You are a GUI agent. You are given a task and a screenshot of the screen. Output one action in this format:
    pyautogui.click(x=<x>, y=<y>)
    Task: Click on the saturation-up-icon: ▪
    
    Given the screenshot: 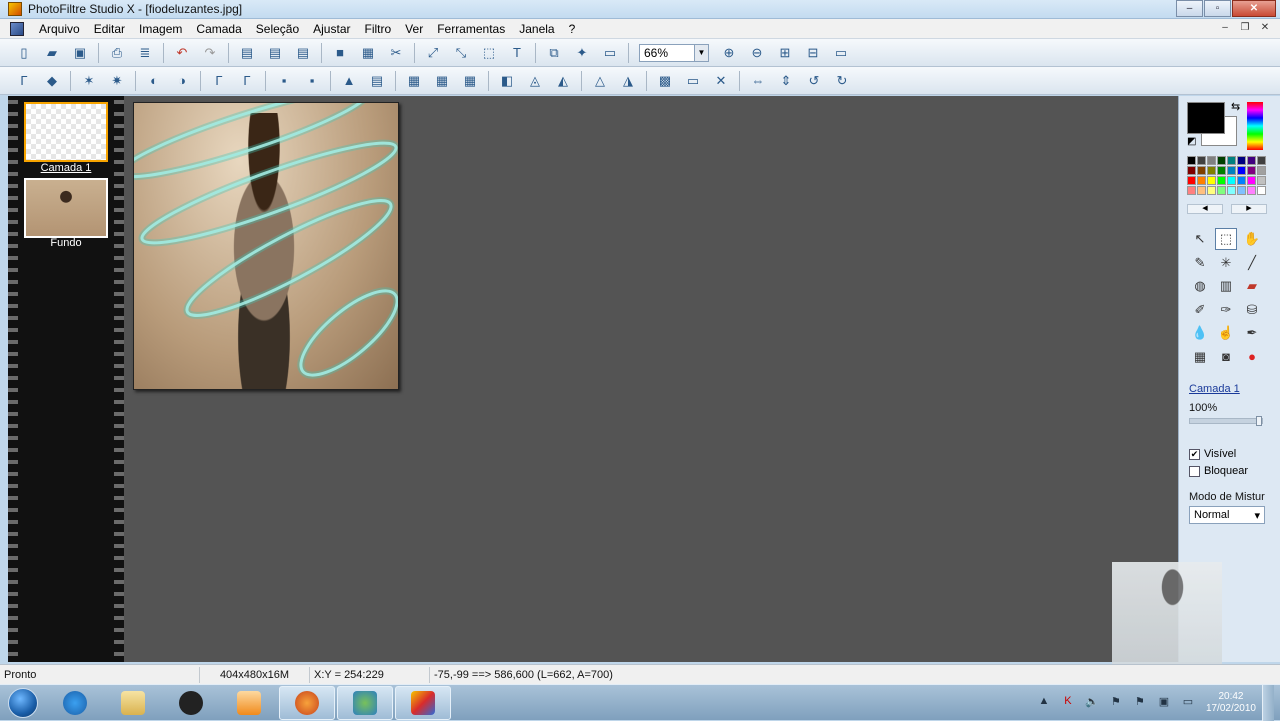 What is the action you would take?
    pyautogui.click(x=312, y=81)
    